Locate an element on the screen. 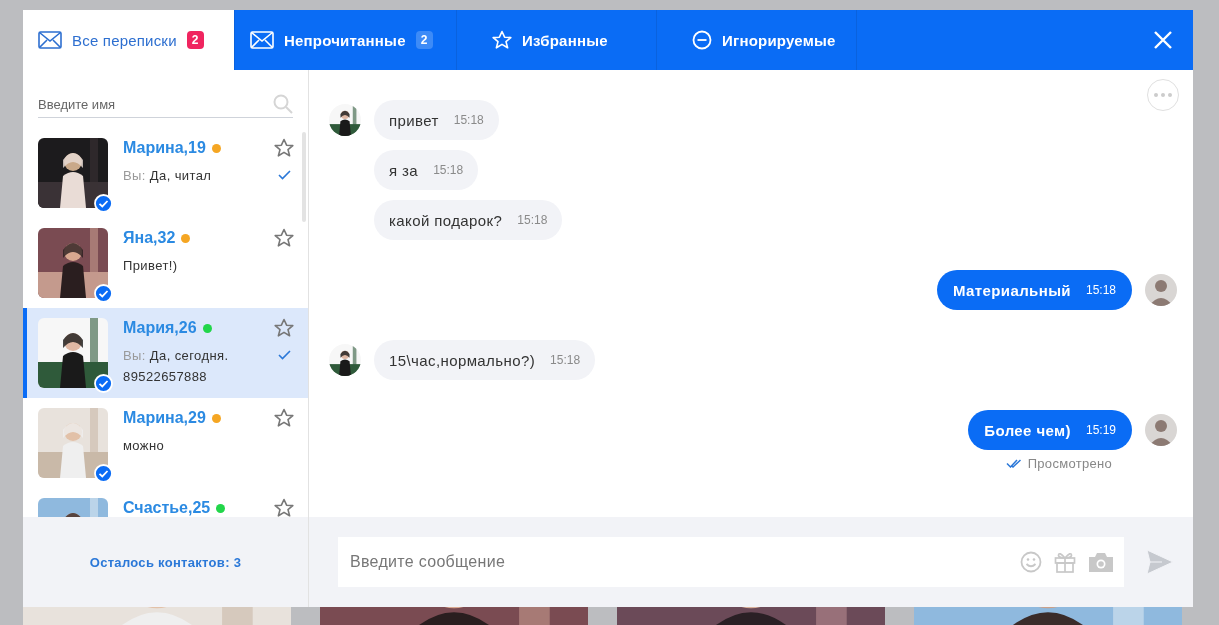 This screenshot has height=625, width=1219. search-icon is located at coordinates (283, 104).